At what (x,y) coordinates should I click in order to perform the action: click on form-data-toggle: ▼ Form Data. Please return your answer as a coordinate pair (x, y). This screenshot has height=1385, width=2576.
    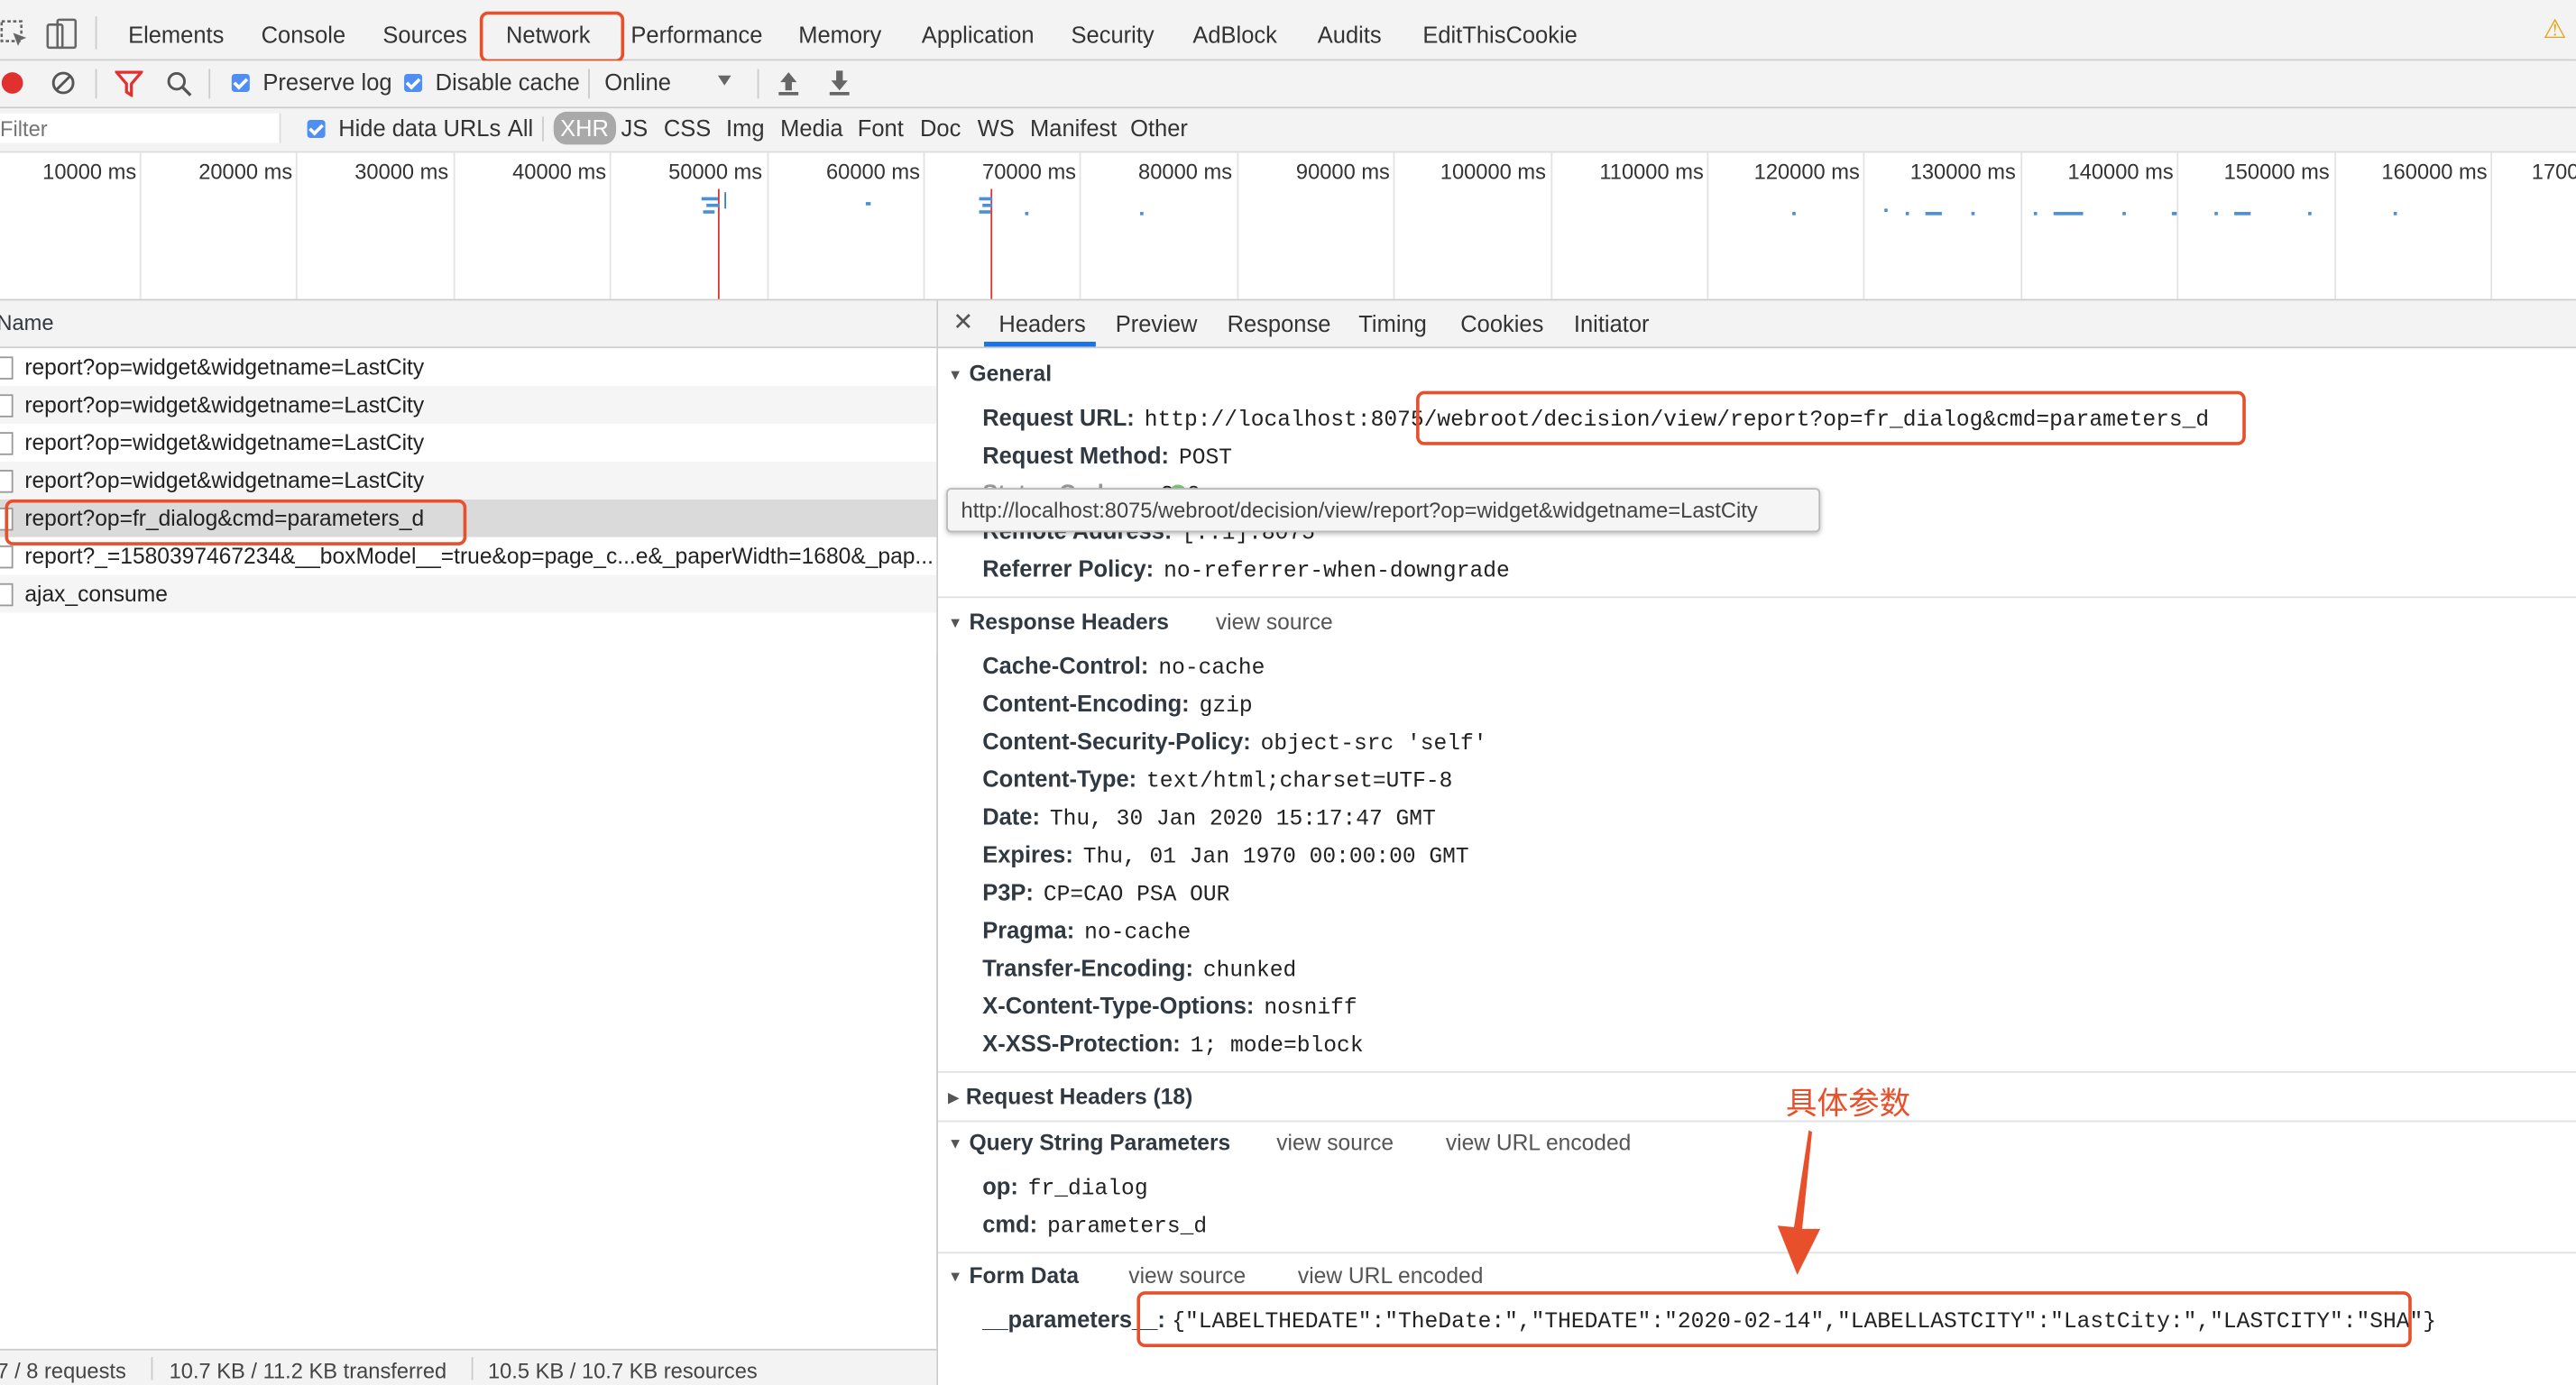
    Looking at the image, I should click on (1014, 1276).